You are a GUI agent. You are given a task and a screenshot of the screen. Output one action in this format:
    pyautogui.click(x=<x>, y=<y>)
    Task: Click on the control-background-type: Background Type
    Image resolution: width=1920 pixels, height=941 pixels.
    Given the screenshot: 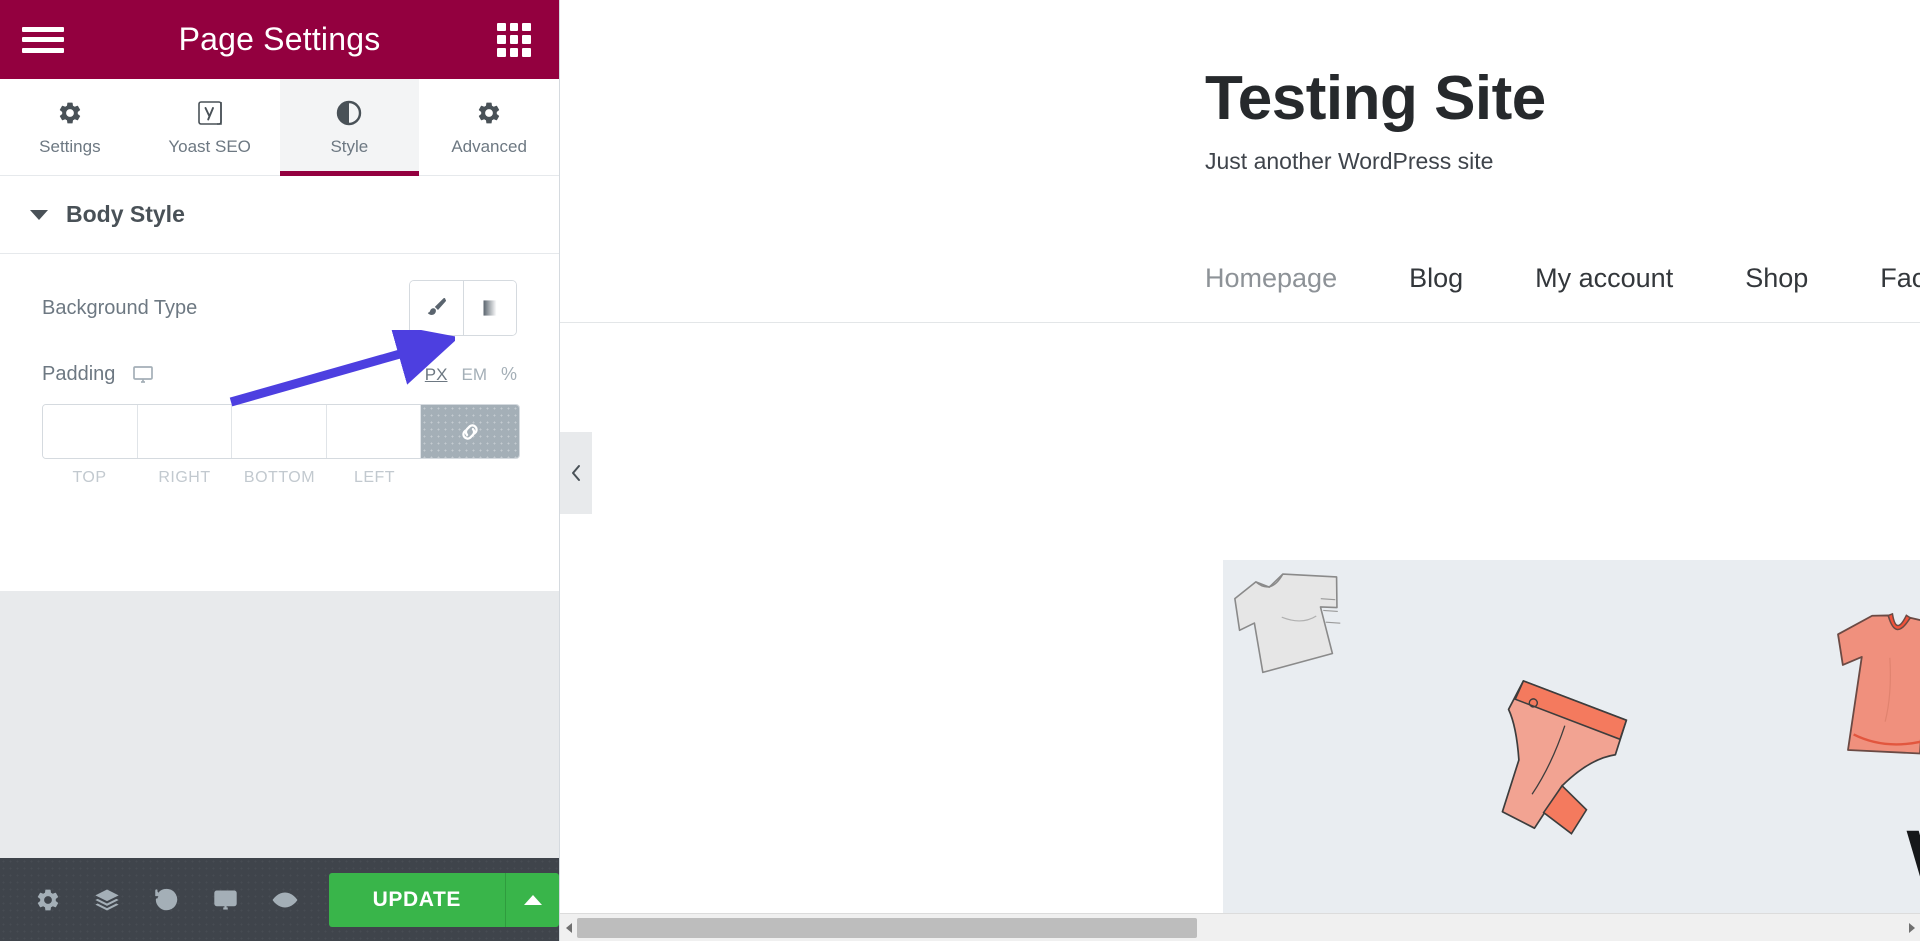 What is the action you would take?
    pyautogui.click(x=279, y=308)
    